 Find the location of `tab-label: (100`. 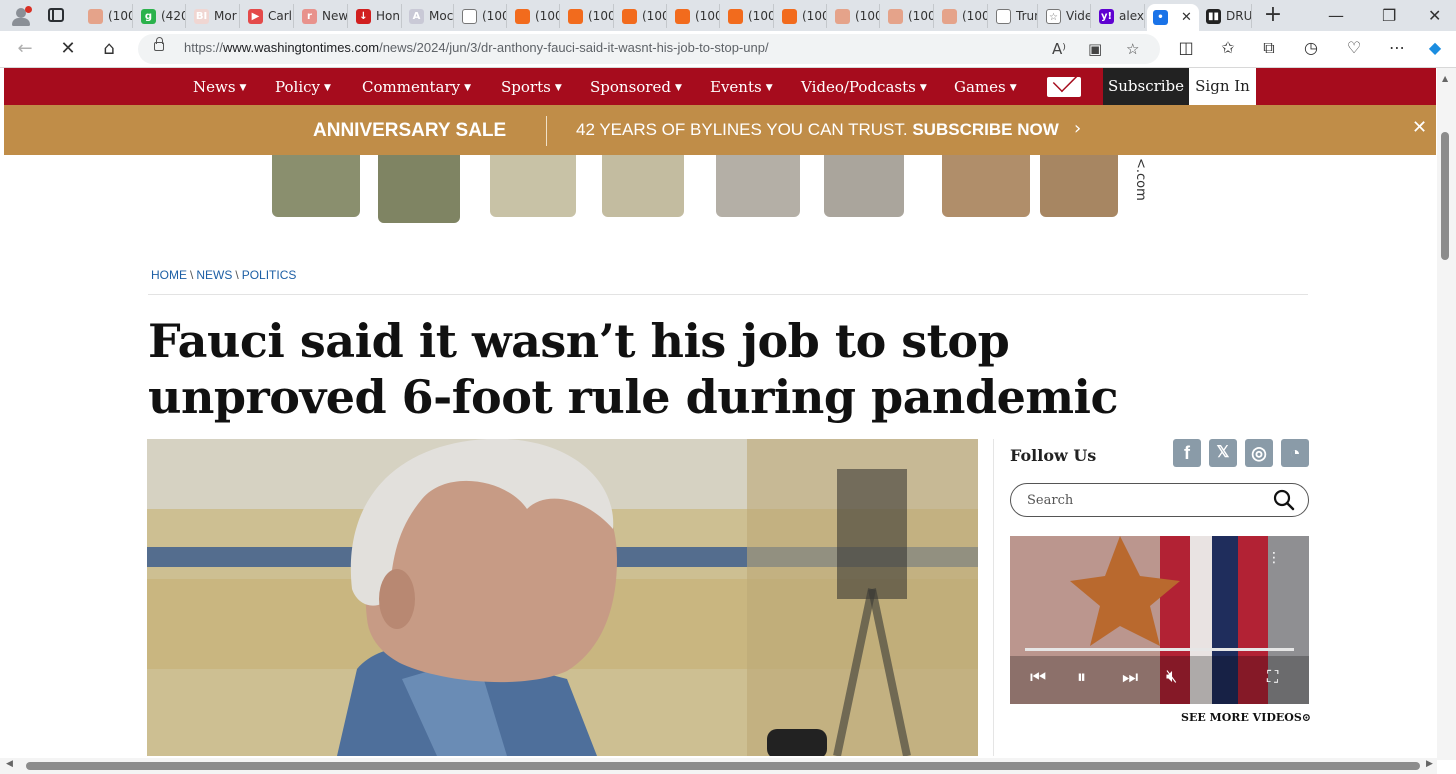

tab-label: (100 is located at coordinates (921, 16).